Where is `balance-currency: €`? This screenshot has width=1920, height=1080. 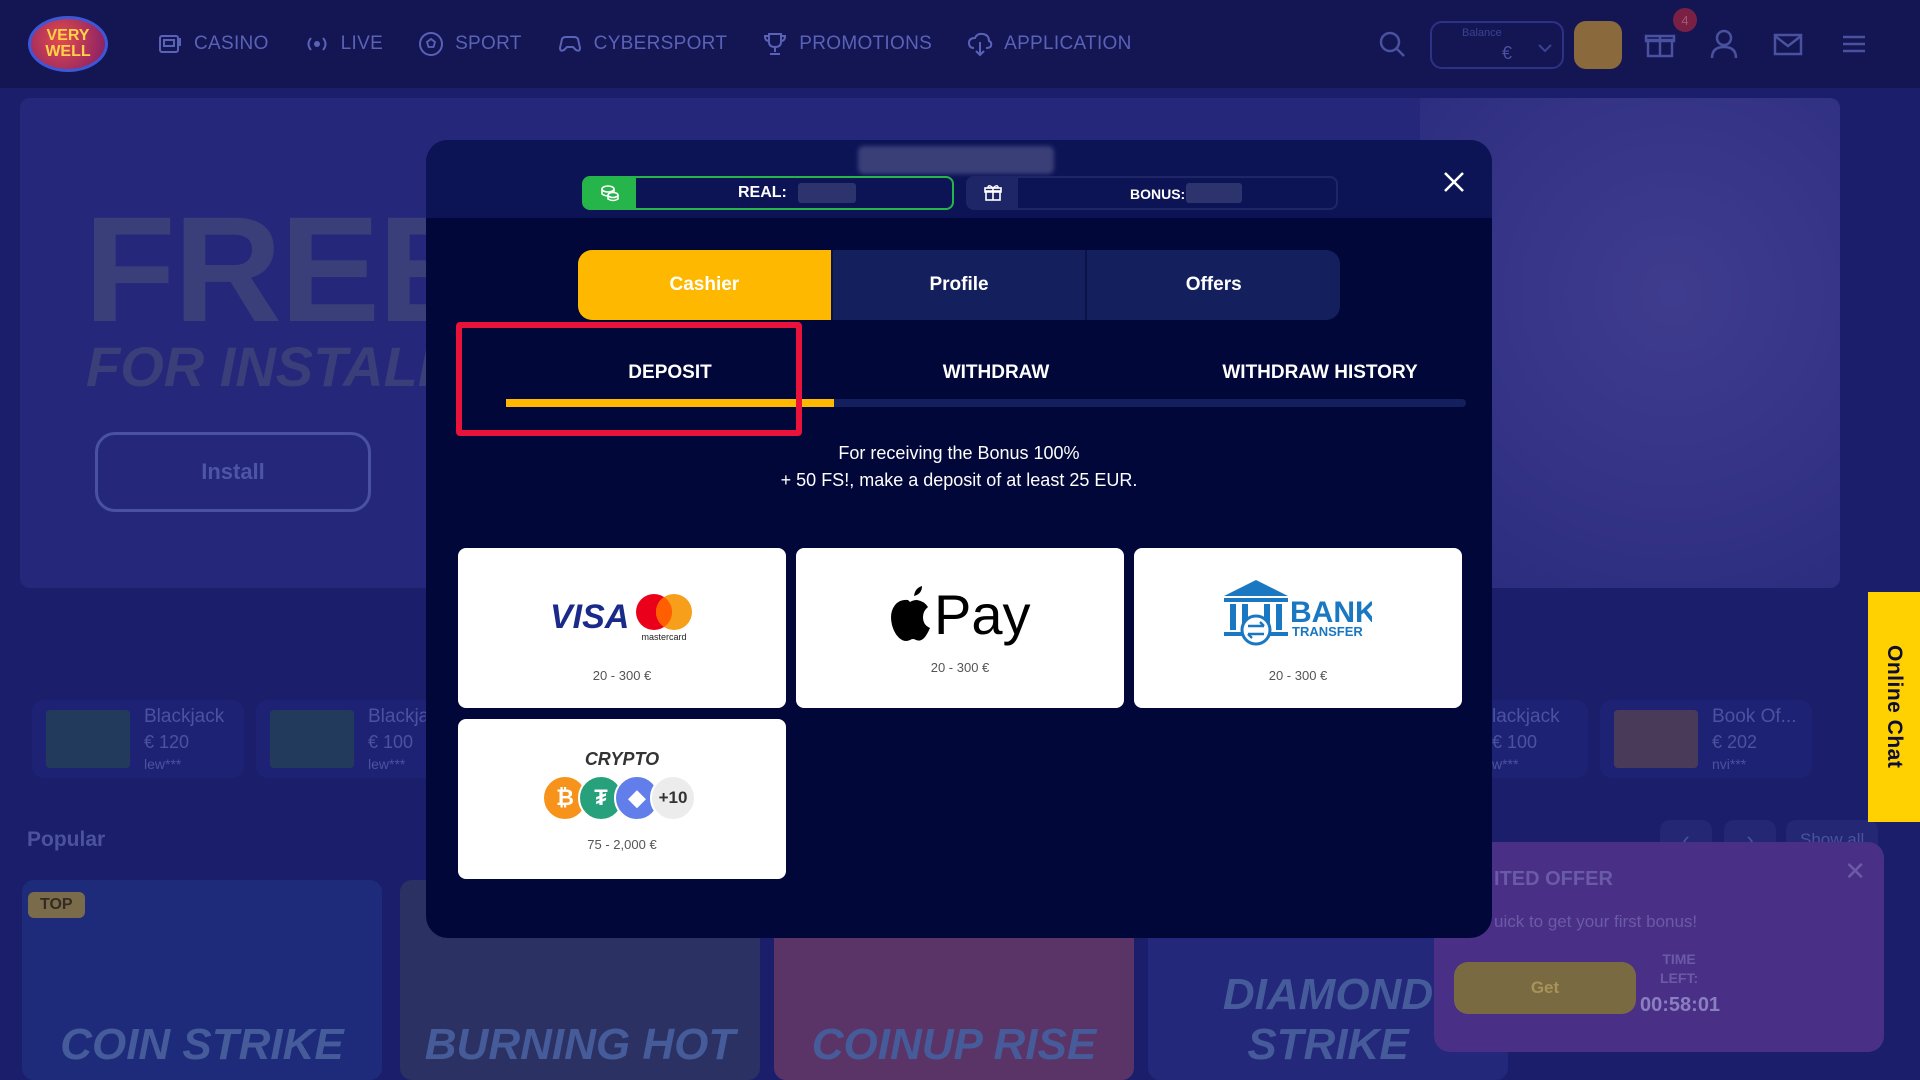
balance-currency: € is located at coordinates (1507, 53).